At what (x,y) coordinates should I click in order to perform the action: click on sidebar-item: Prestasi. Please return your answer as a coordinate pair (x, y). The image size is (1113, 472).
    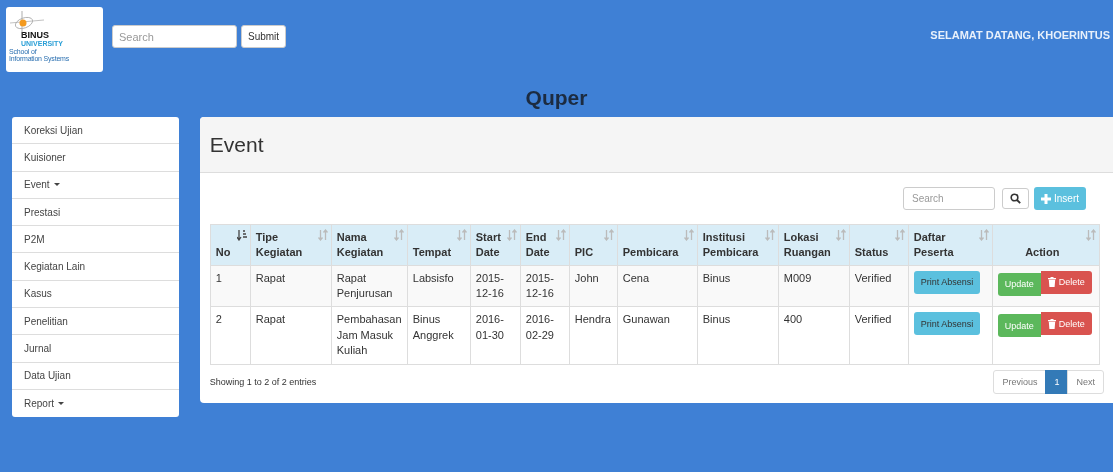
    Looking at the image, I should click on (95, 212).